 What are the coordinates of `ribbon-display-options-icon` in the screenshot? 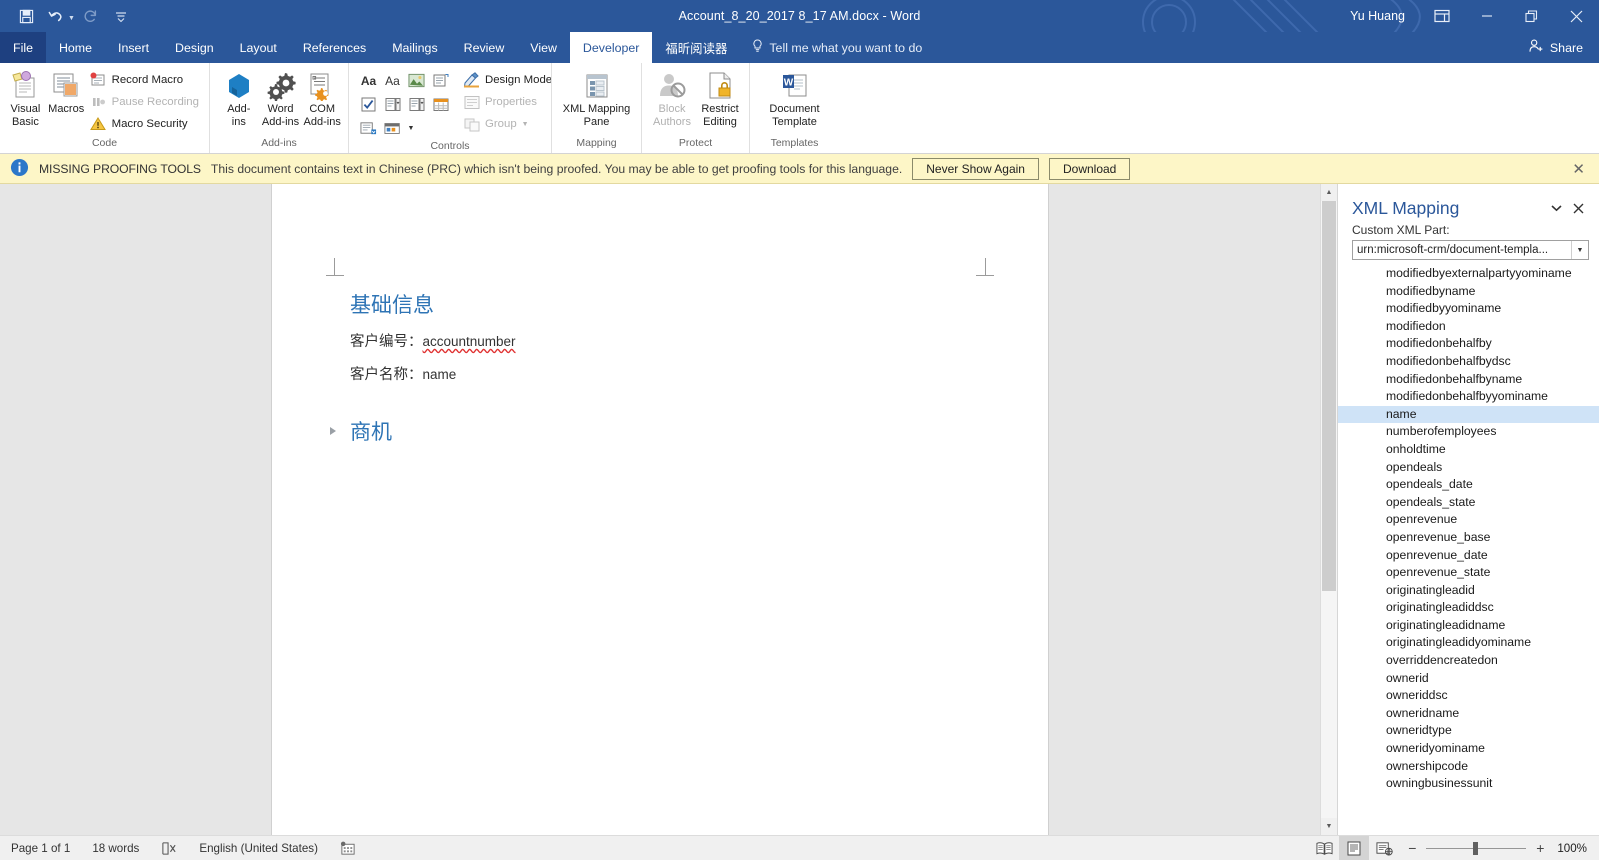 It's located at (1441, 16).